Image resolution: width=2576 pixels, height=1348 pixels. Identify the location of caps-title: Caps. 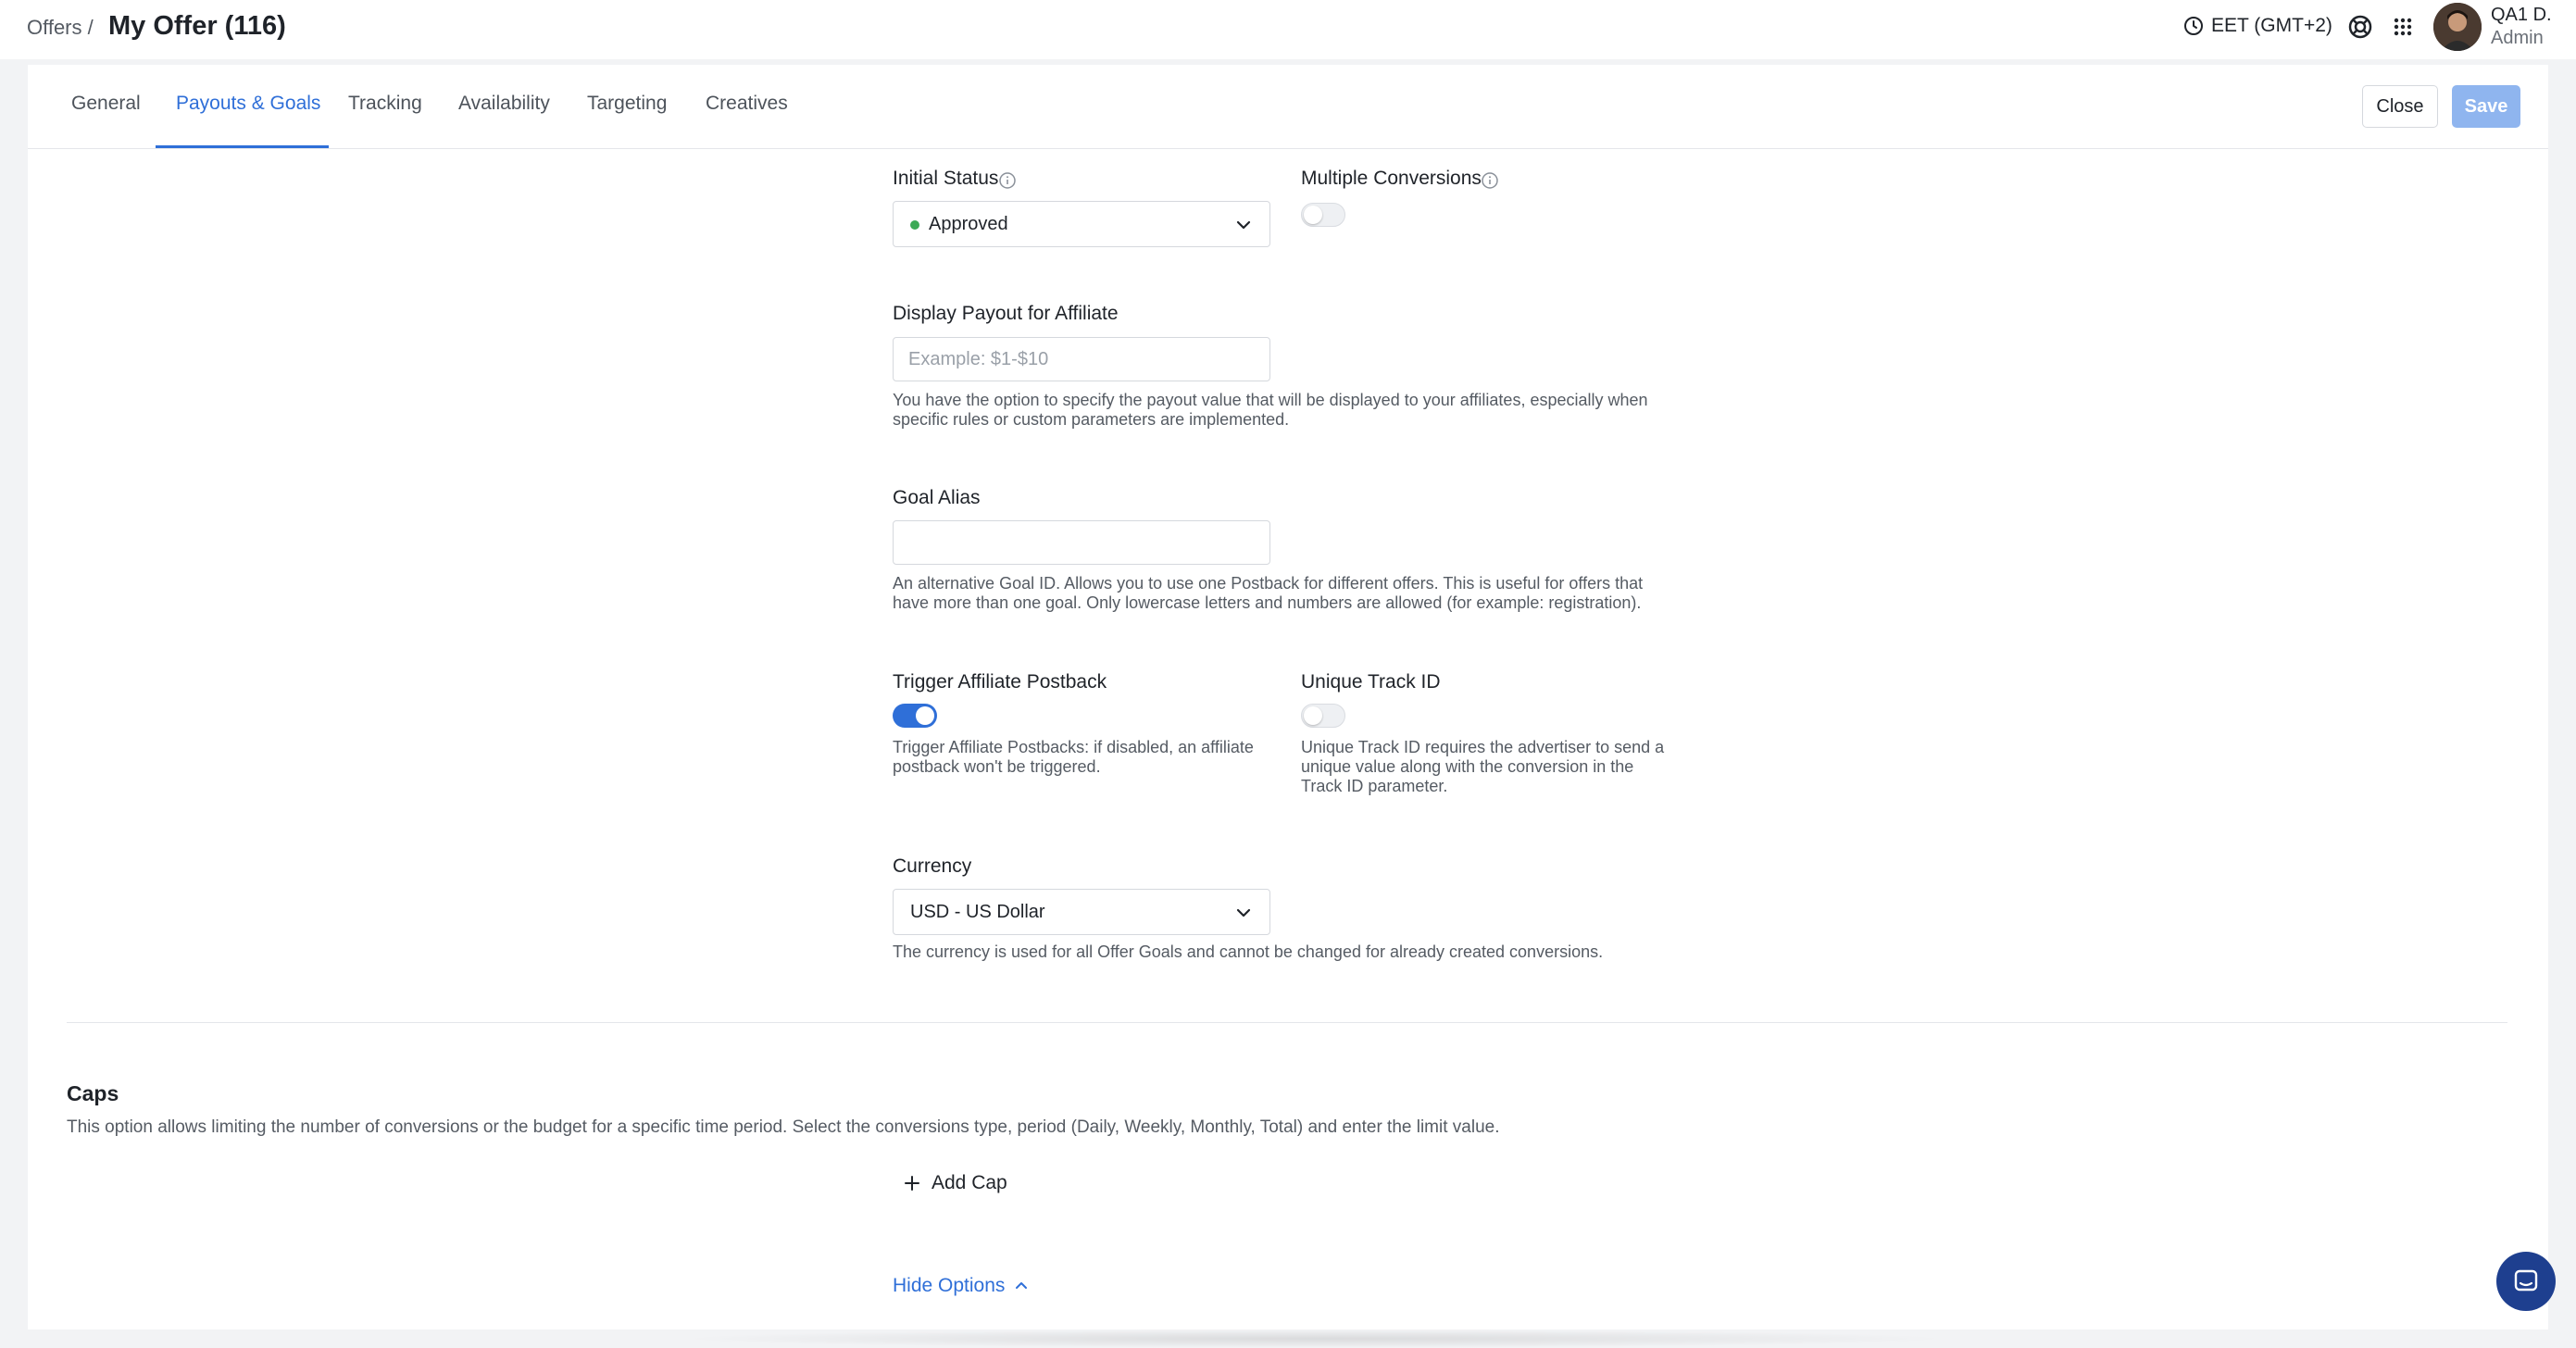
(93, 1093).